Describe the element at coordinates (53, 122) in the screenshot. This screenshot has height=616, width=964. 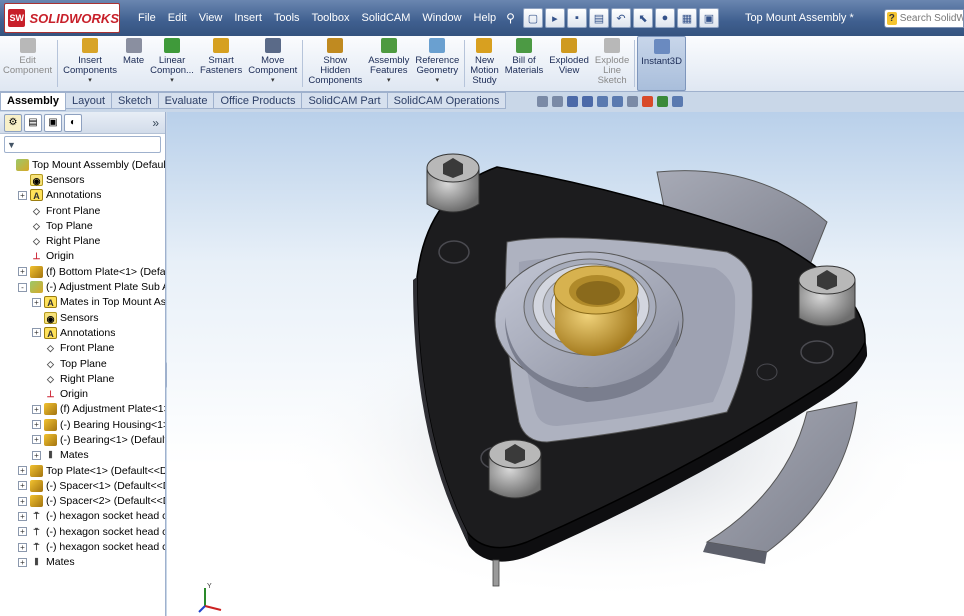
I see `configuration-manager-tab-icon: ▣` at that location.